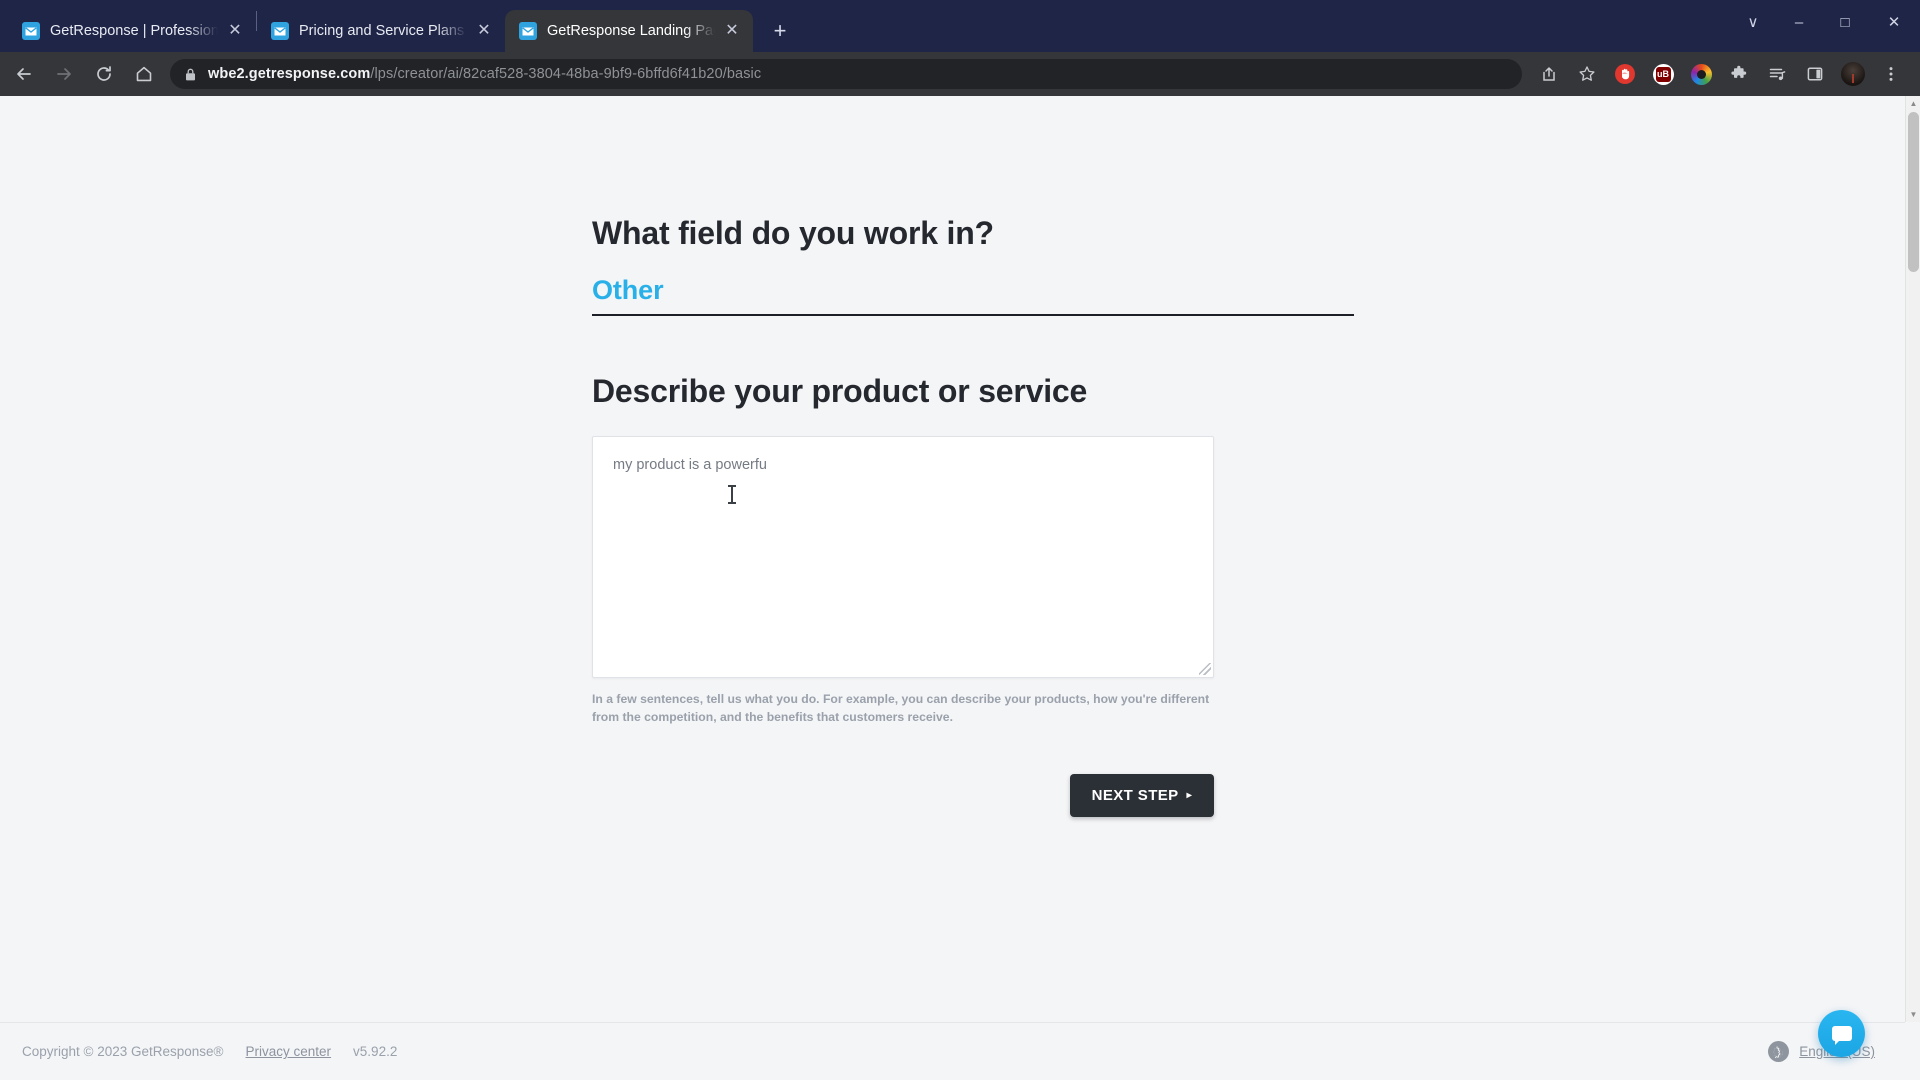 Image resolution: width=1920 pixels, height=1080 pixels. I want to click on browser-tab-1: GetResponse | Professional Ema ✕, so click(132, 31).